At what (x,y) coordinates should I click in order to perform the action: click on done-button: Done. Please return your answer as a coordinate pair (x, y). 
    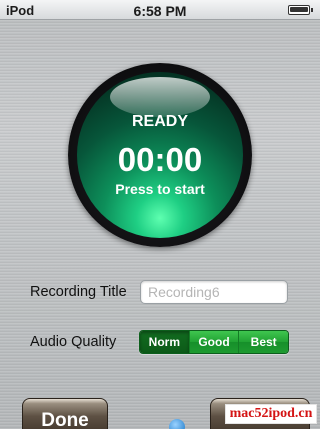
    Looking at the image, I should click on (65, 413).